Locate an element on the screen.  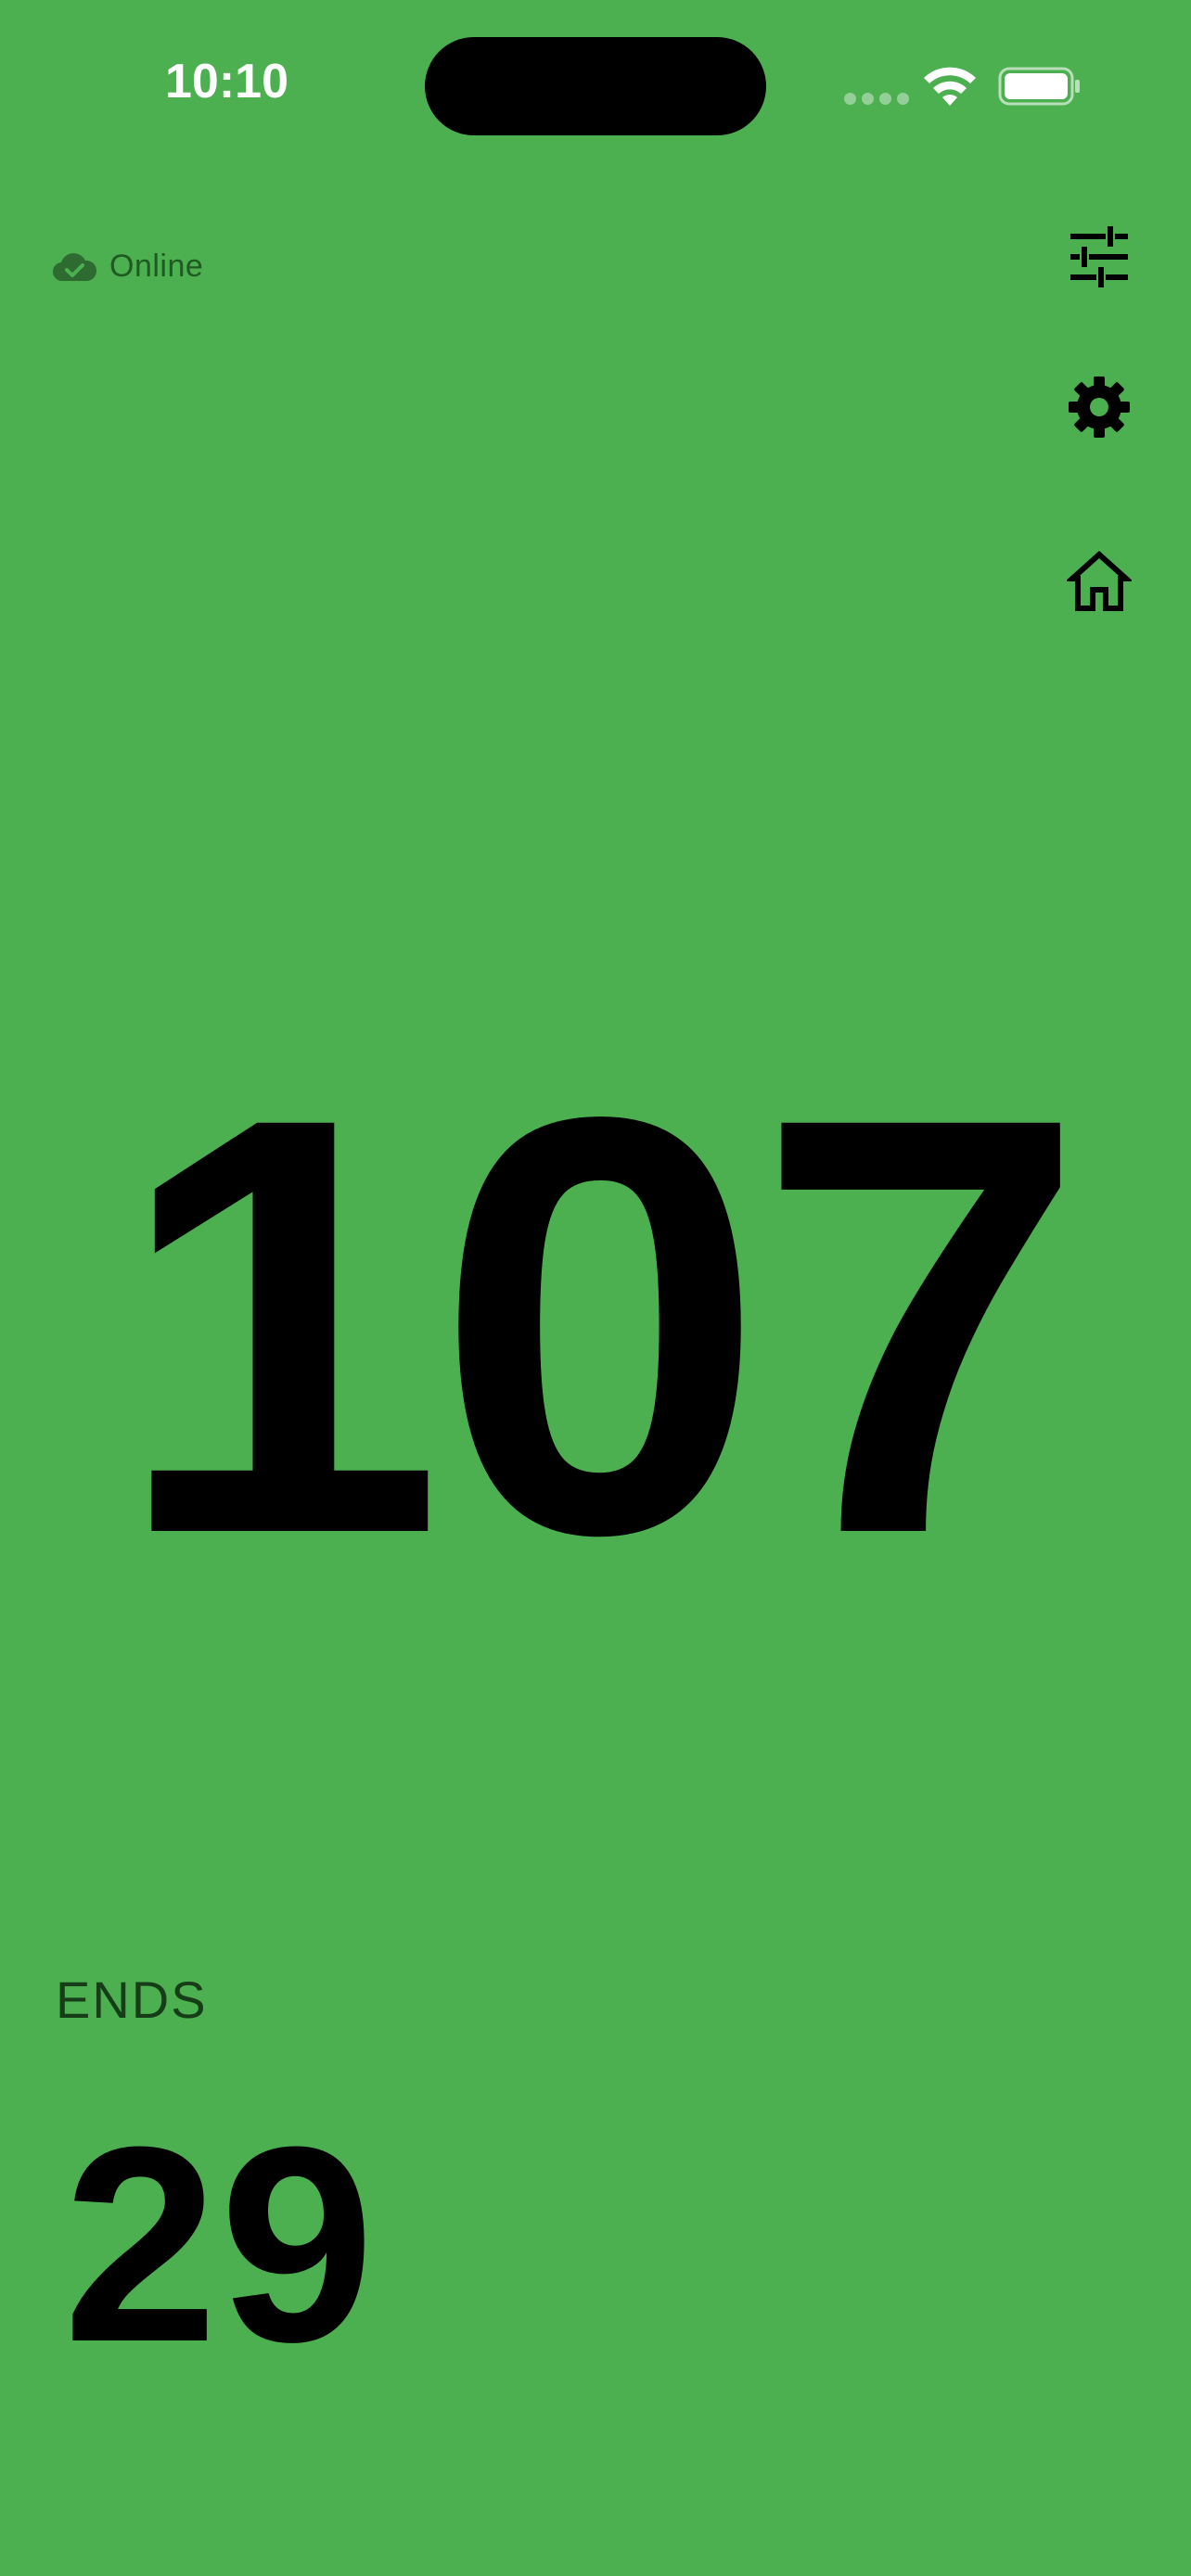
battery-icon is located at coordinates (1039, 87).